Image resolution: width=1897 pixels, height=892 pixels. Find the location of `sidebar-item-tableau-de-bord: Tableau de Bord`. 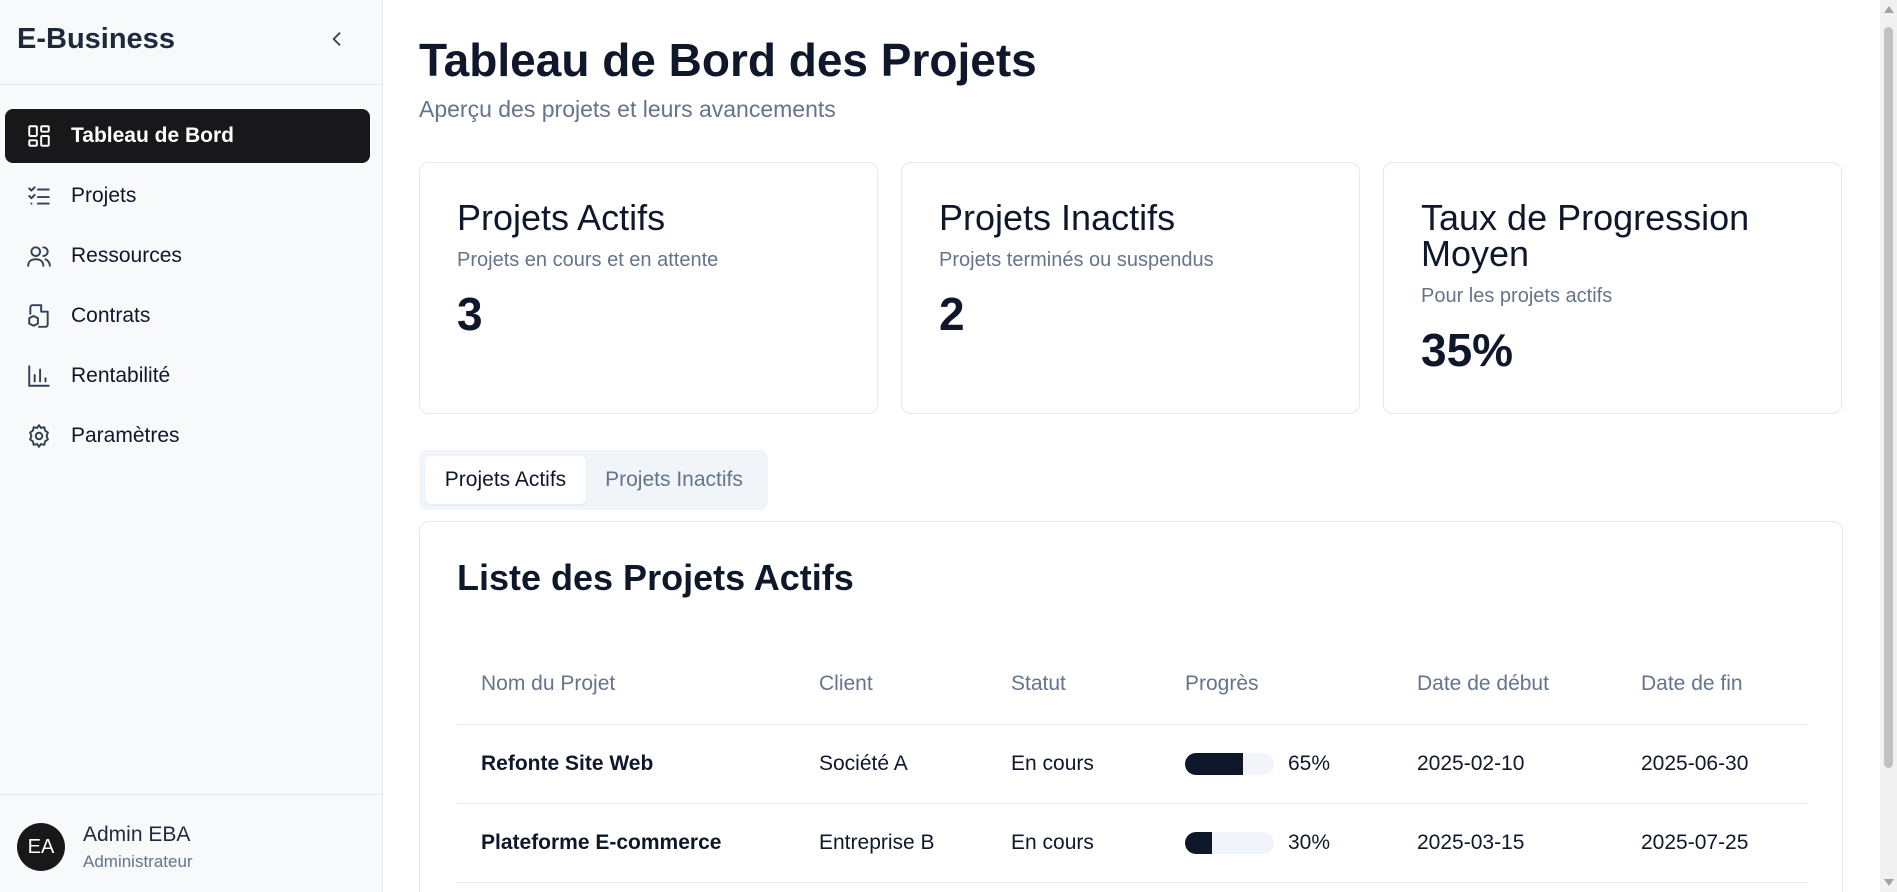

sidebar-item-tableau-de-bord: Tableau de Bord is located at coordinates (187, 136).